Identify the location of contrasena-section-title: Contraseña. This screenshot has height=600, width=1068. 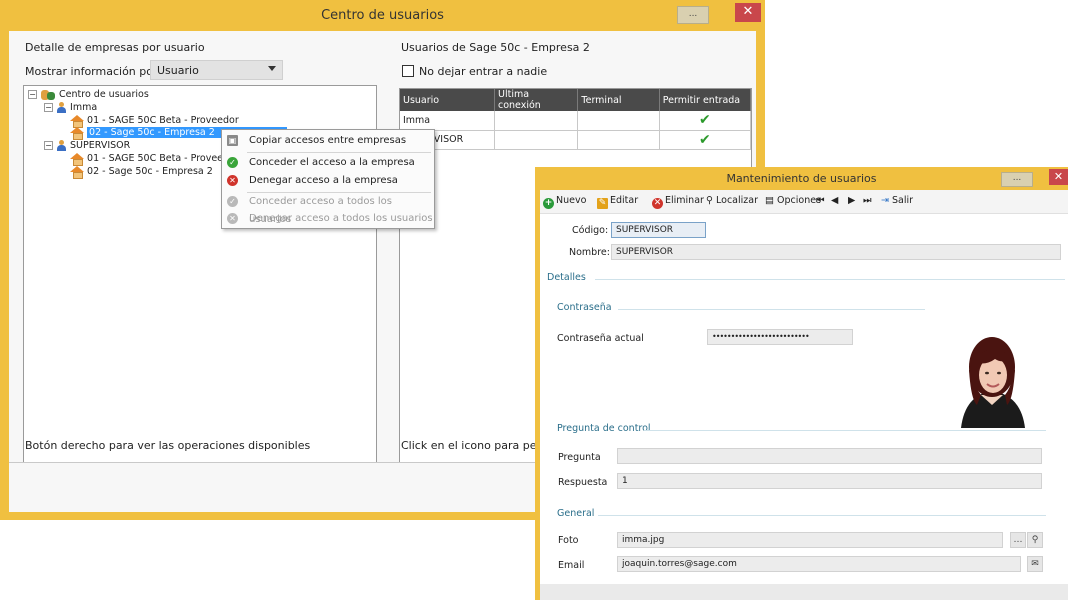
(584, 307).